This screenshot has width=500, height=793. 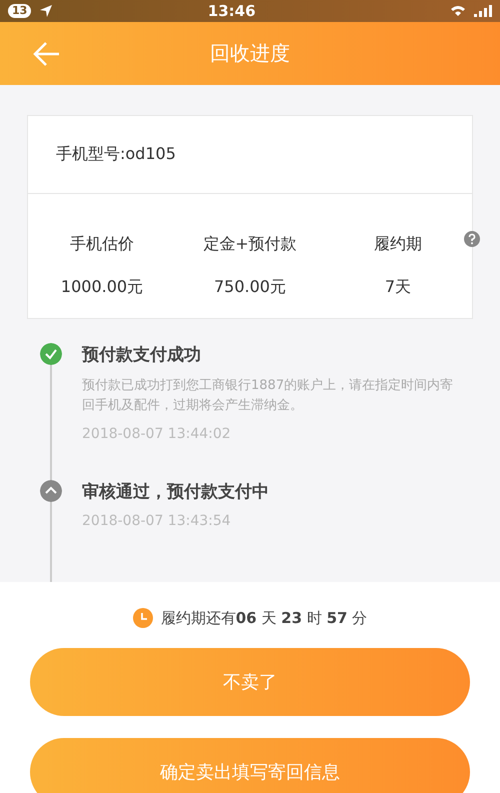 I want to click on wifi-icon, so click(x=458, y=11).